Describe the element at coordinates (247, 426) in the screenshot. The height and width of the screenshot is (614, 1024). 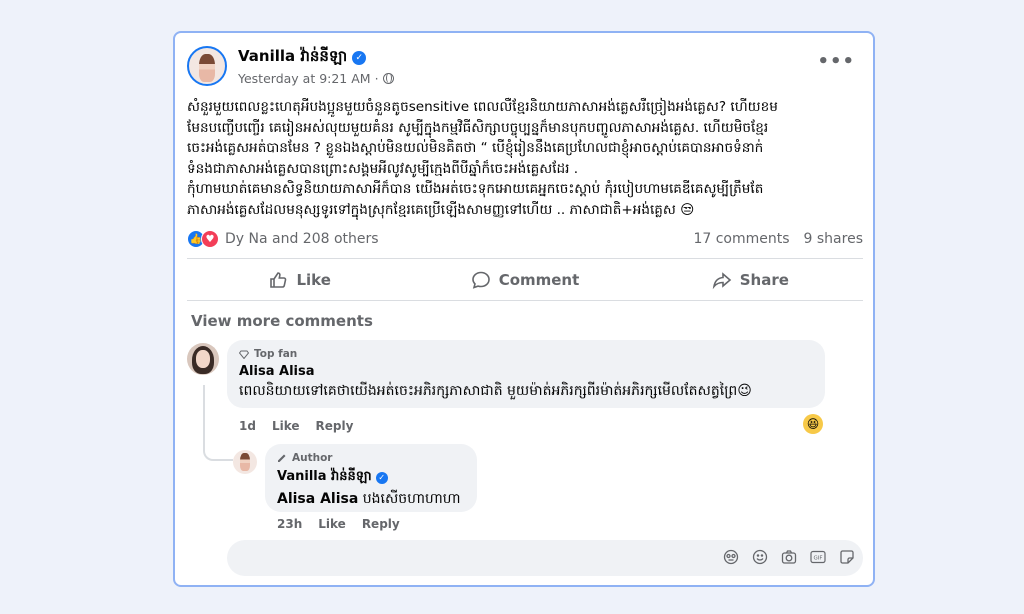
I see `comment-time: 1d` at that location.